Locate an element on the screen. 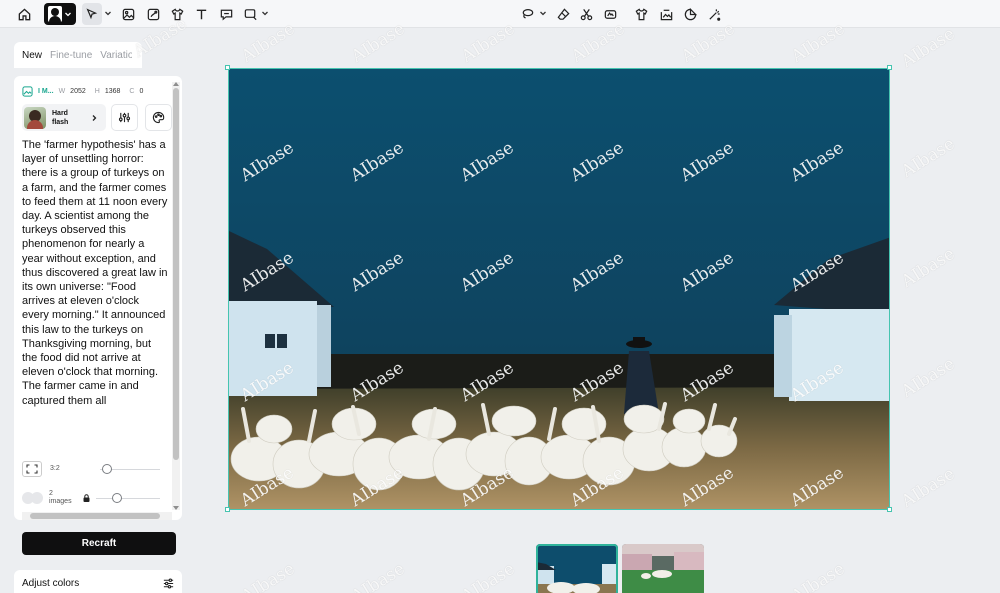 Image resolution: width=1000 pixels, height=593 pixels. lasso-icon is located at coordinates (527, 14).